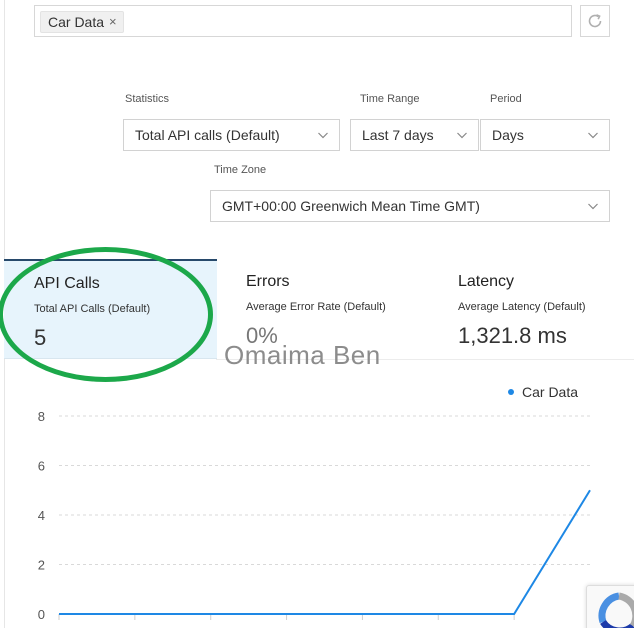 This screenshot has width=634, height=628. What do you see at coordinates (508, 135) in the screenshot?
I see `period-value: Days` at bounding box center [508, 135].